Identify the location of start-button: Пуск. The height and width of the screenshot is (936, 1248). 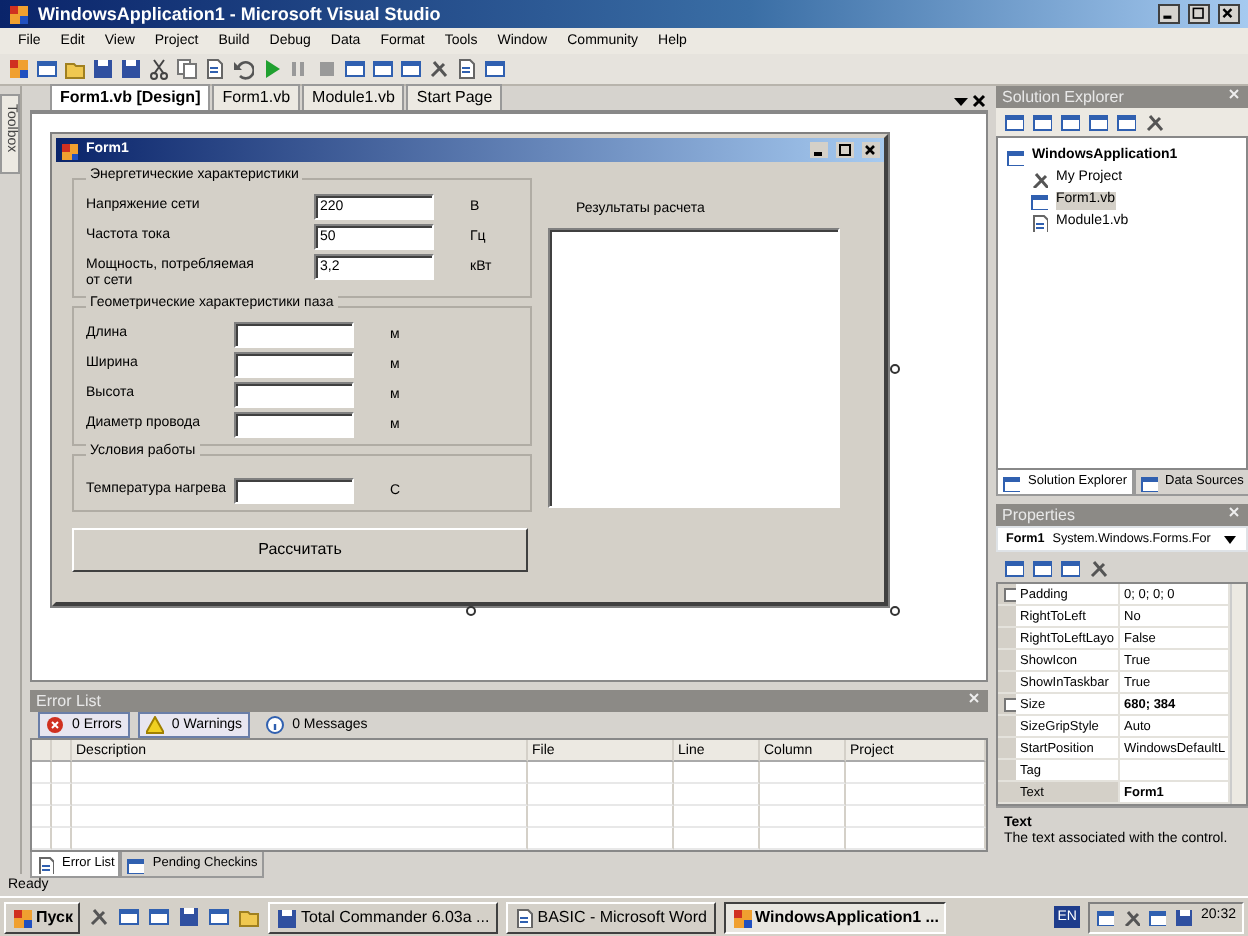
(42, 917).